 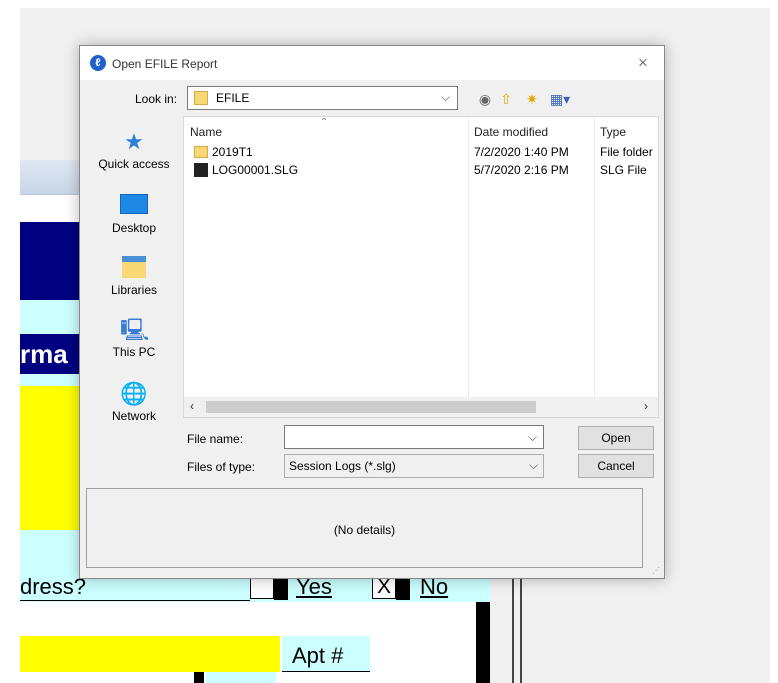 I want to click on place-label: Desktop, so click(x=134, y=228).